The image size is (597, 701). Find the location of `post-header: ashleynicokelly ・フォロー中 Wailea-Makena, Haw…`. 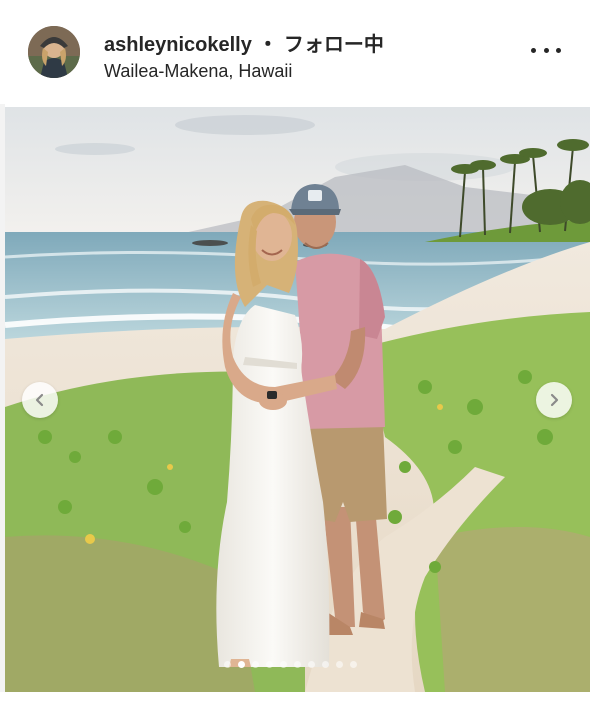

post-header: ashleynicokelly ・フォロー中 Wailea-Makena, Haw… is located at coordinates (298, 52).